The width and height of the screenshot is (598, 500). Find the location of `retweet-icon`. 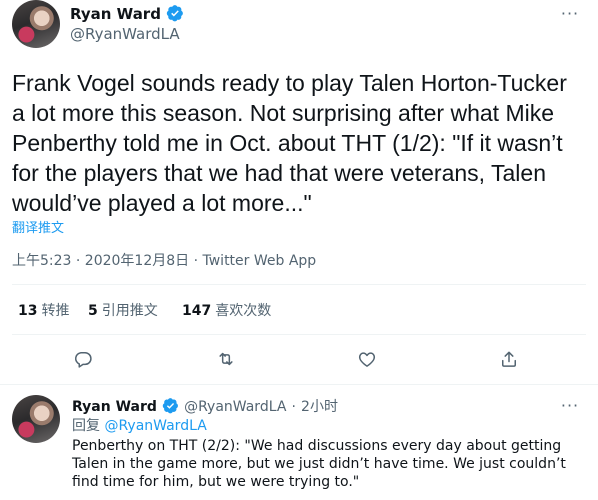

retweet-icon is located at coordinates (226, 359).